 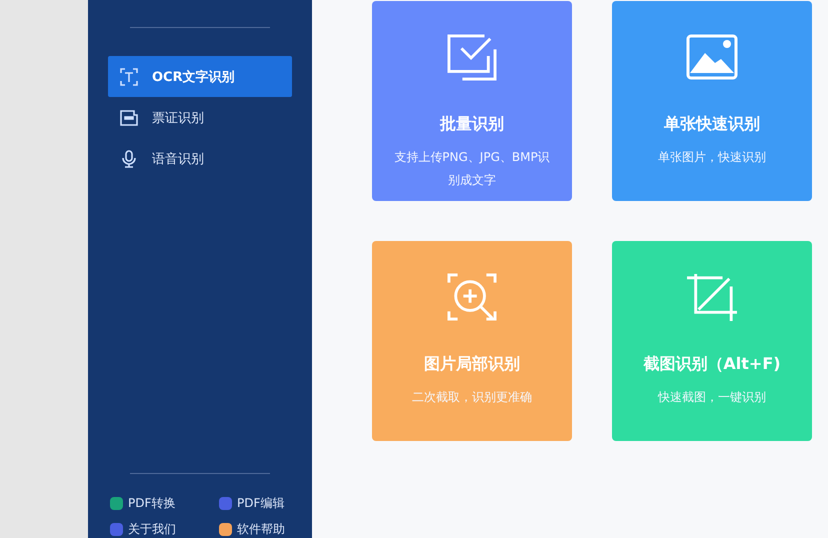 What do you see at coordinates (711, 397) in the screenshot?
I see `card-description: 快速截图，一键识别` at bounding box center [711, 397].